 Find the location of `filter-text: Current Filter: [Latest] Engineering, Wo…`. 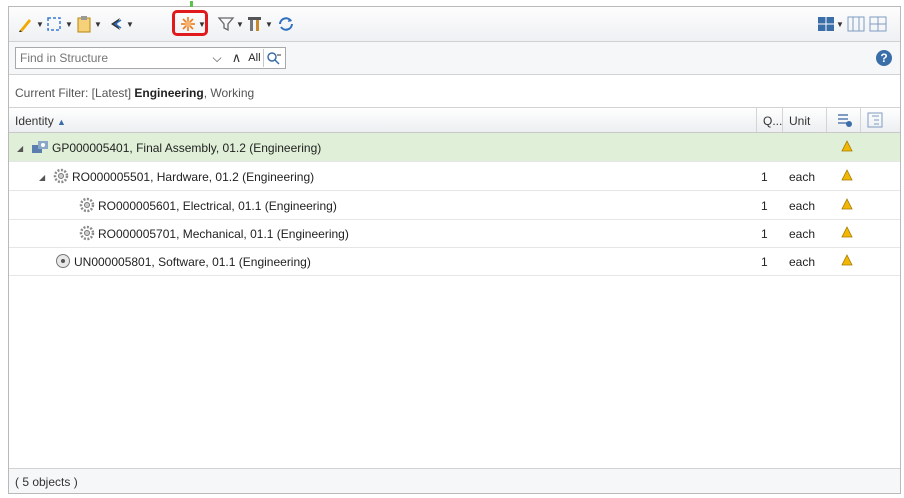

filter-text: Current Filter: [Latest] Engineering, Wo… is located at coordinates (134, 93).